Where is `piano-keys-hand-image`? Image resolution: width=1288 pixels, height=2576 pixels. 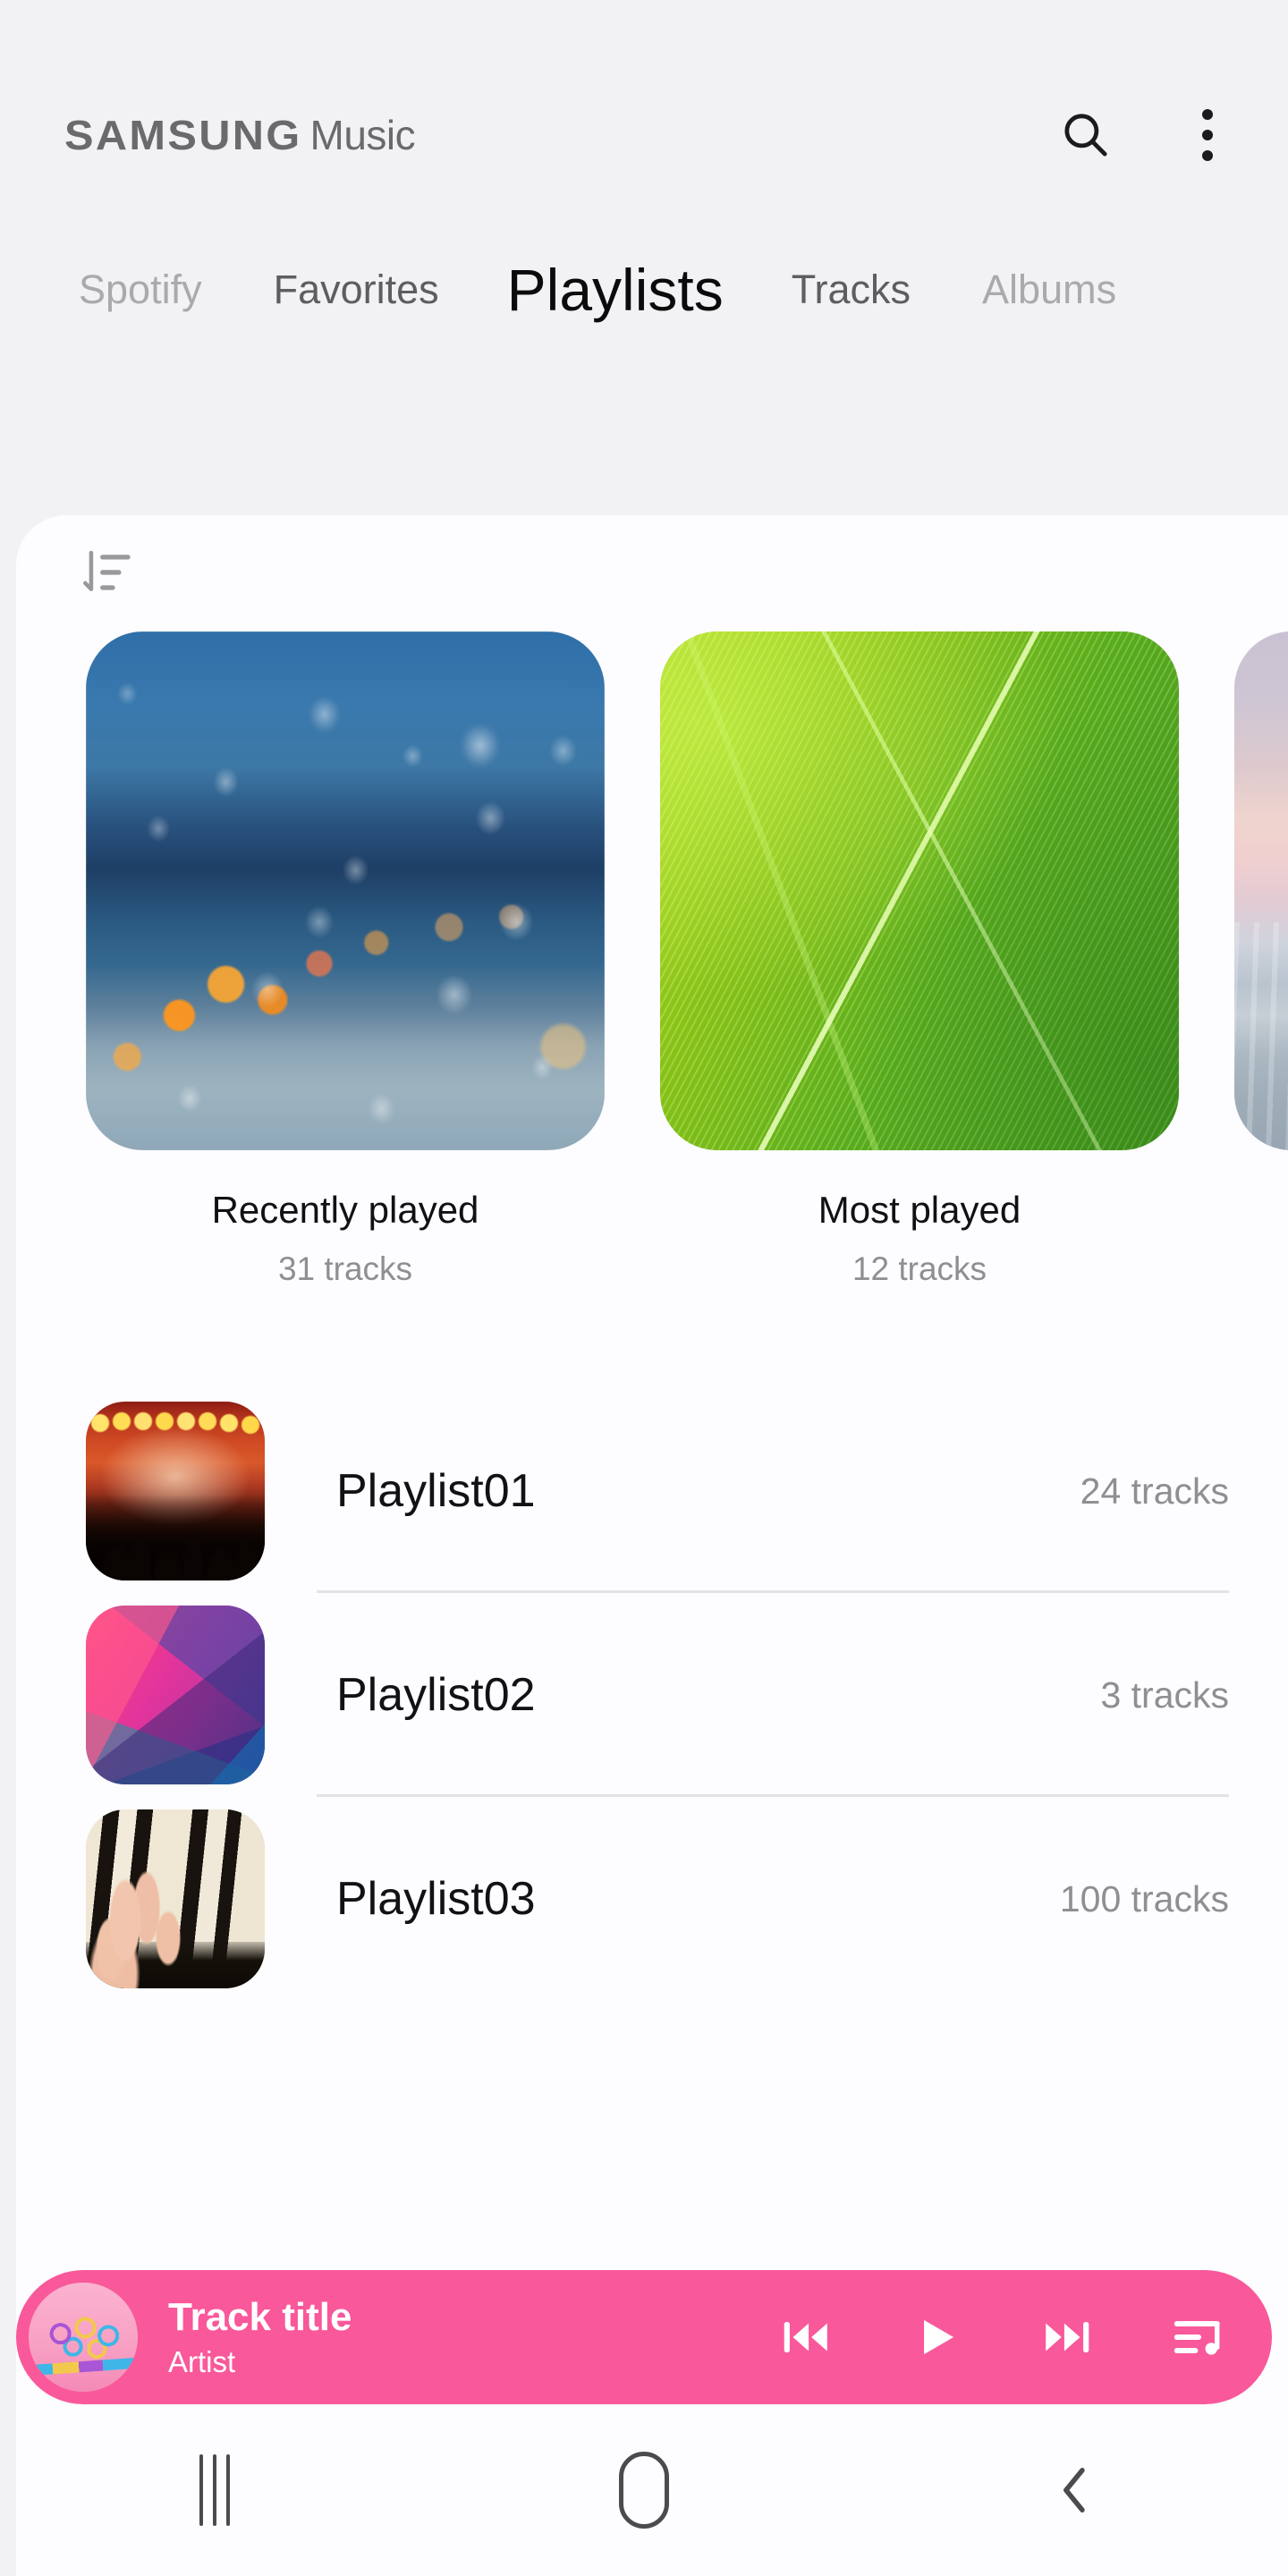 piano-keys-hand-image is located at coordinates (175, 1898).